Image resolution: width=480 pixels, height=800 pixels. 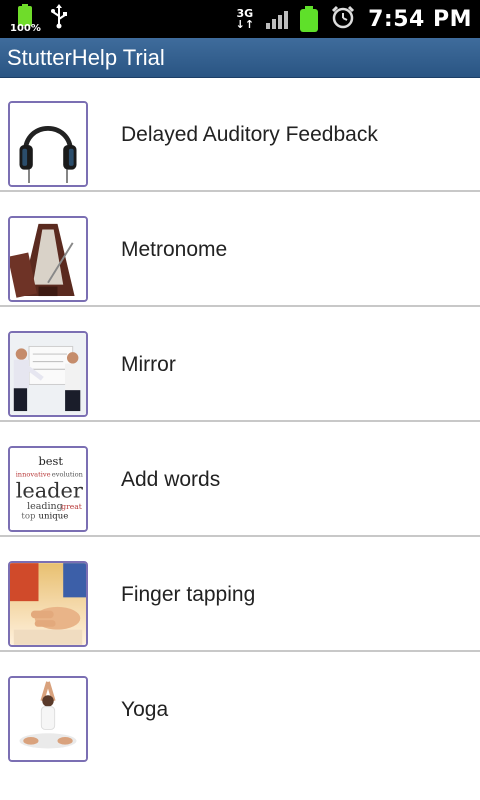 I want to click on yoga-icon, so click(x=48, y=719).